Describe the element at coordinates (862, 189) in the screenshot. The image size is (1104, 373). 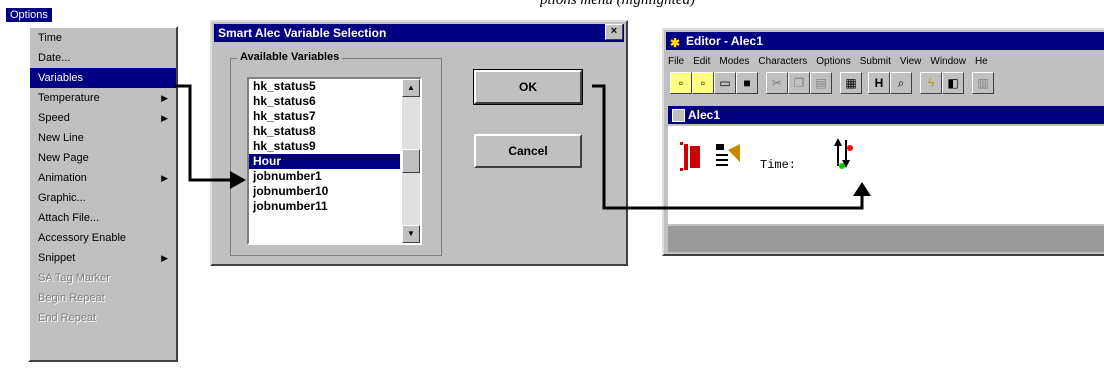
I see `arrowhead-editor` at that location.